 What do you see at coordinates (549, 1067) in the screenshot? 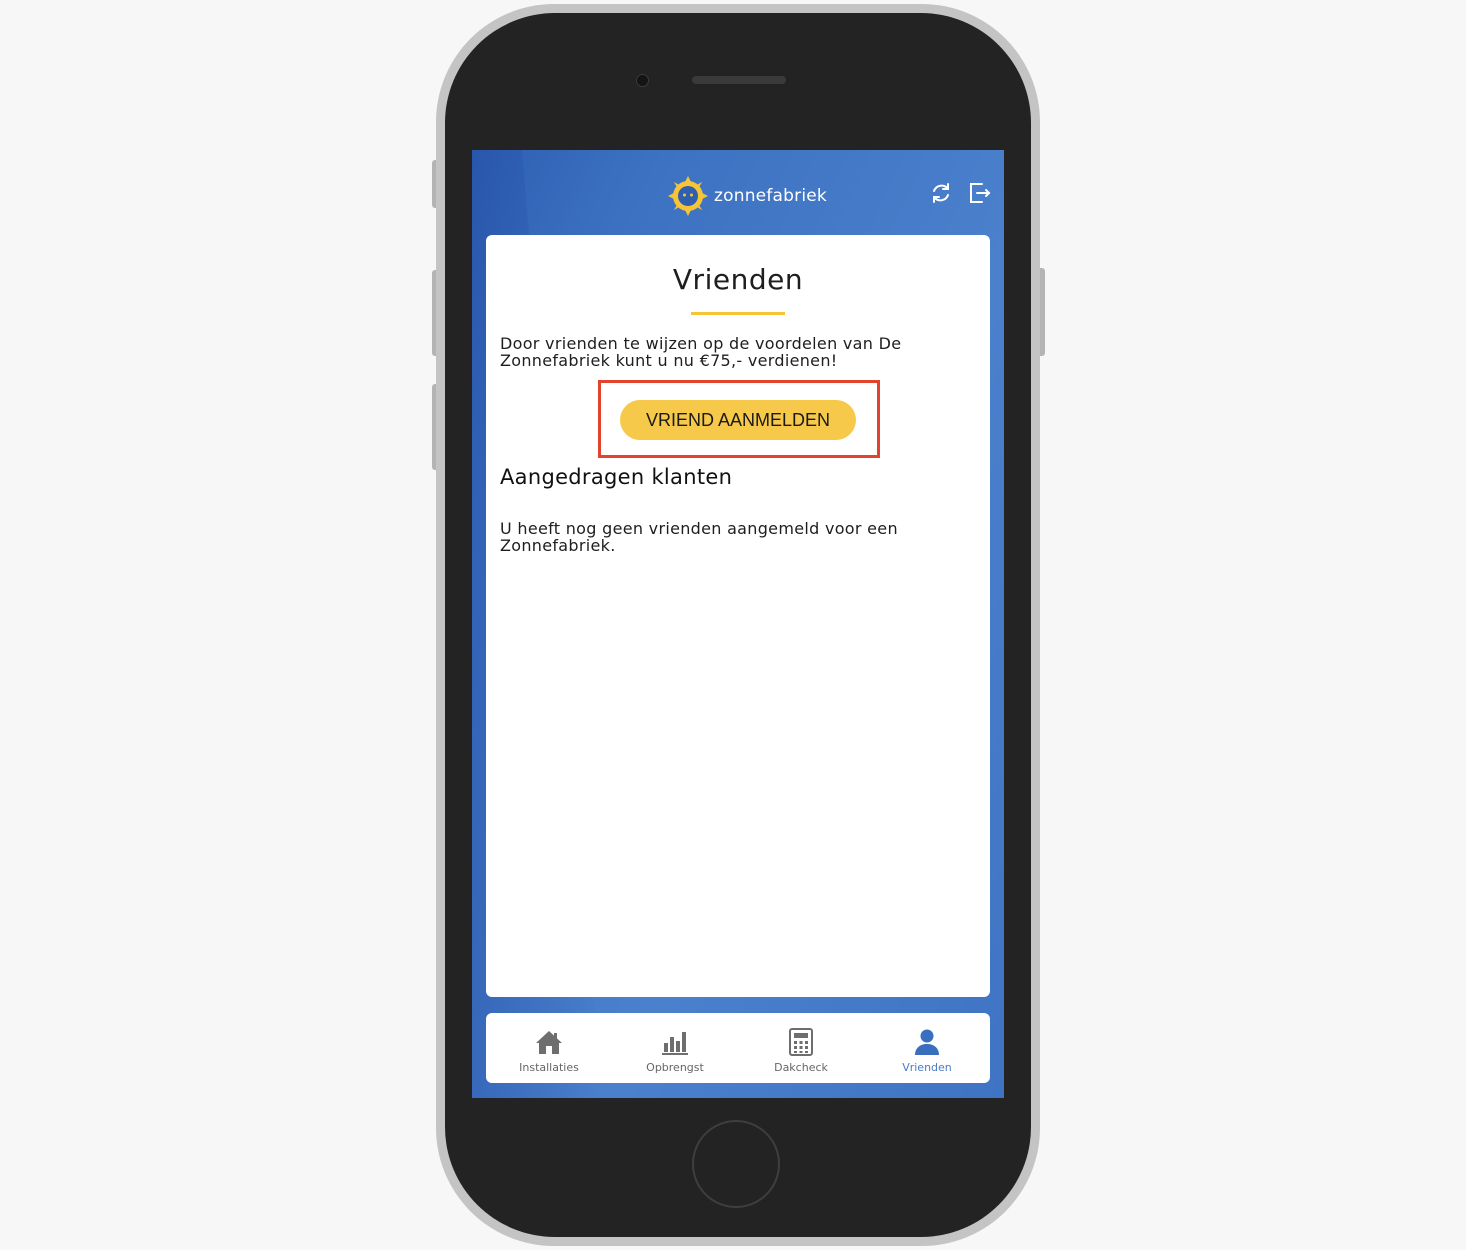
I see `nav-label: Installaties` at bounding box center [549, 1067].